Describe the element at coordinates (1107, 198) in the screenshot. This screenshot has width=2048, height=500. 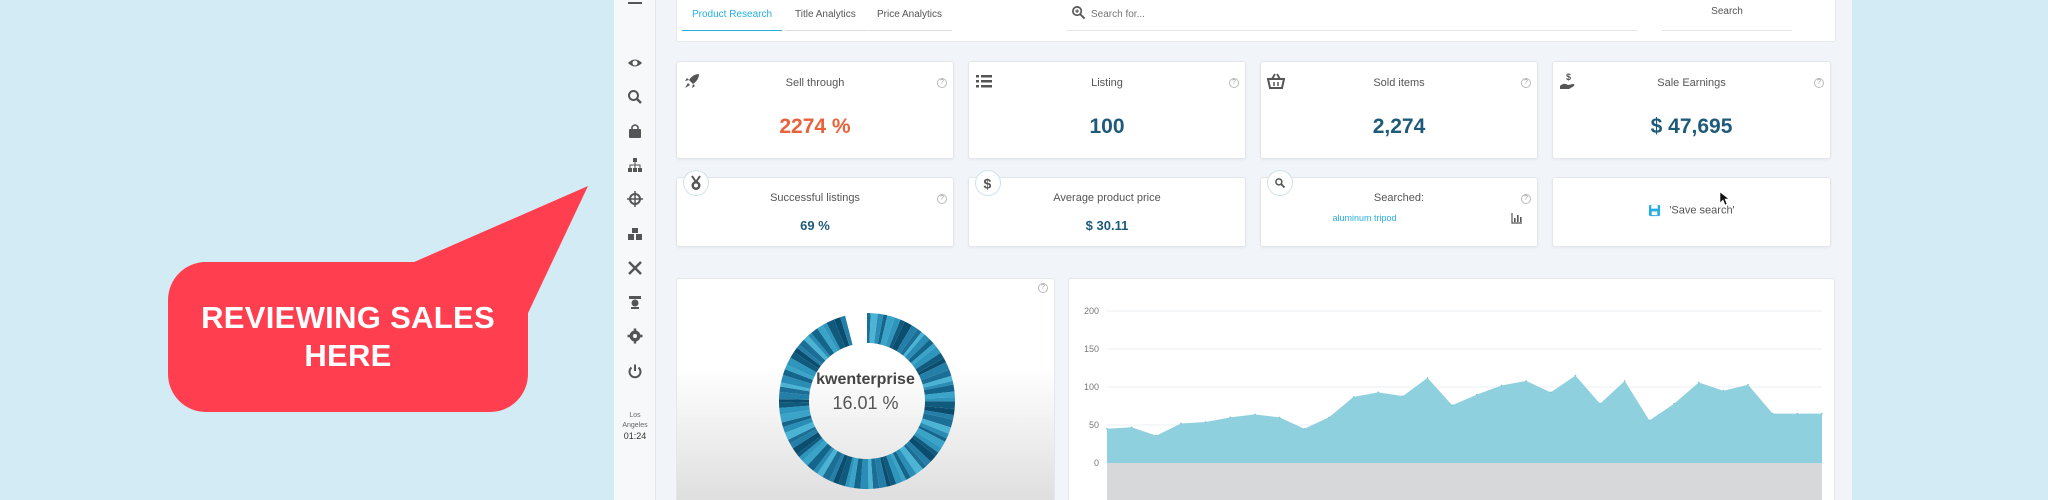
I see `metric-title: Average product price` at that location.